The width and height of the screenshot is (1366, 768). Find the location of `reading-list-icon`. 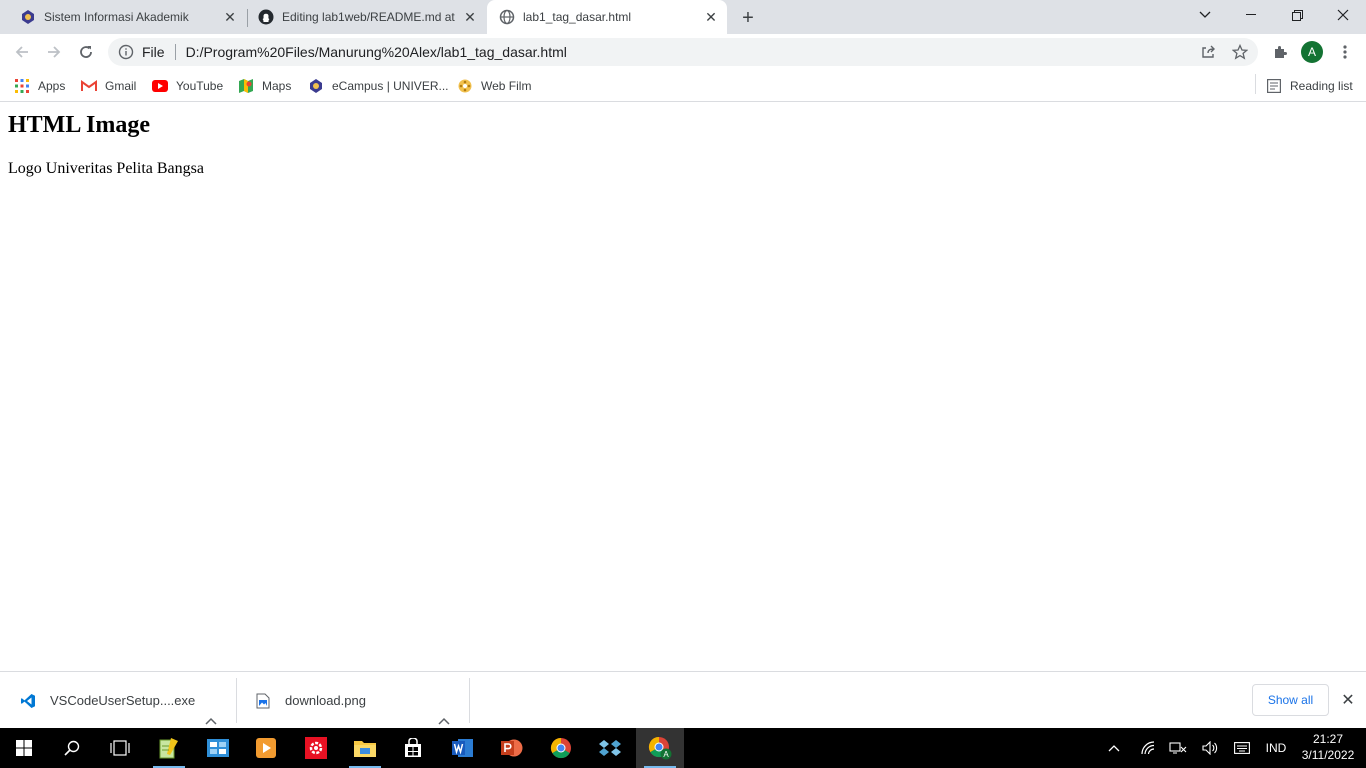

reading-list-icon is located at coordinates (1274, 86).